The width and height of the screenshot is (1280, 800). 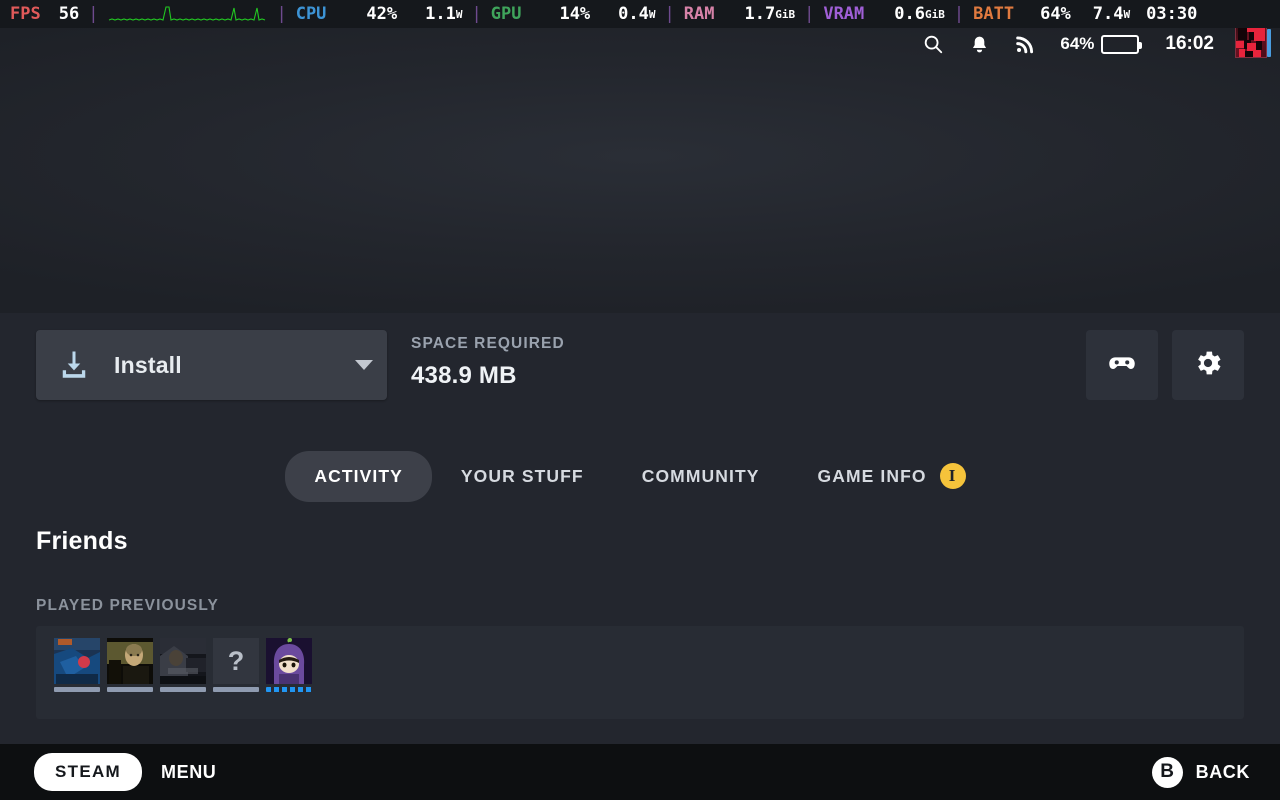 I want to click on gpu-label: GPU, so click(x=506, y=14).